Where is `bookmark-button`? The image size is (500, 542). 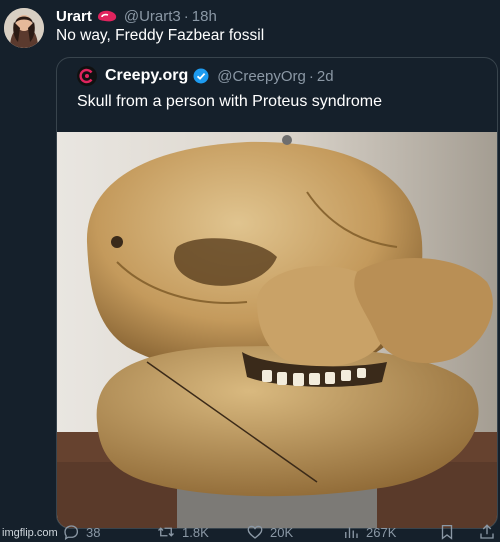 bookmark-button is located at coordinates (450, 532).